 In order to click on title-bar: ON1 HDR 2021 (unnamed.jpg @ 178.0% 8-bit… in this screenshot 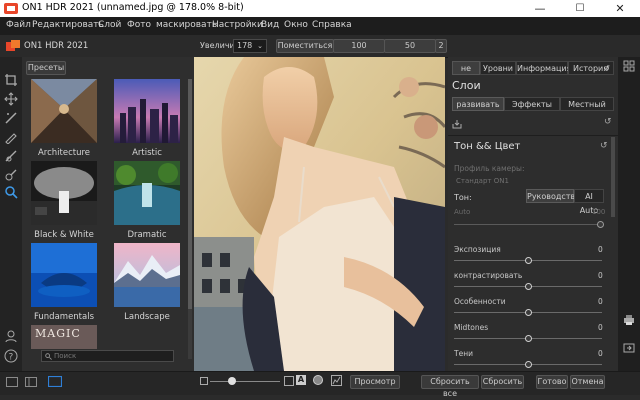, I will do `click(320, 8)`.